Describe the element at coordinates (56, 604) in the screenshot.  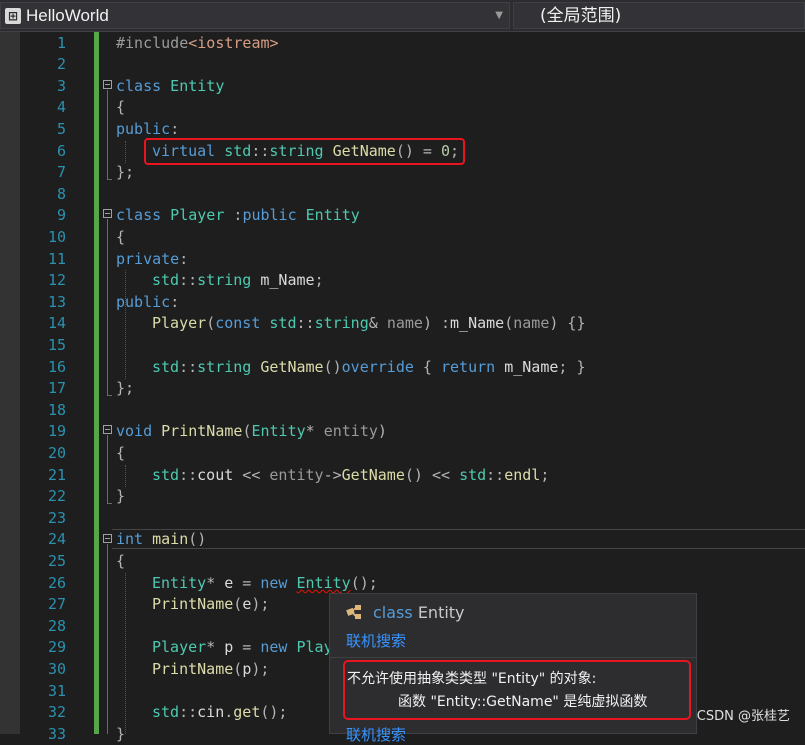
I see `line-number: 27` at that location.